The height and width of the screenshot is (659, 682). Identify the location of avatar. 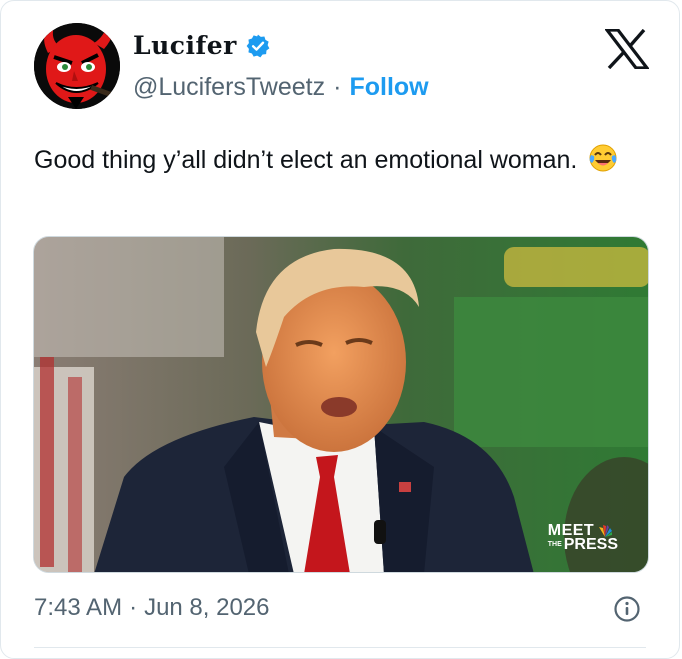
(77, 66).